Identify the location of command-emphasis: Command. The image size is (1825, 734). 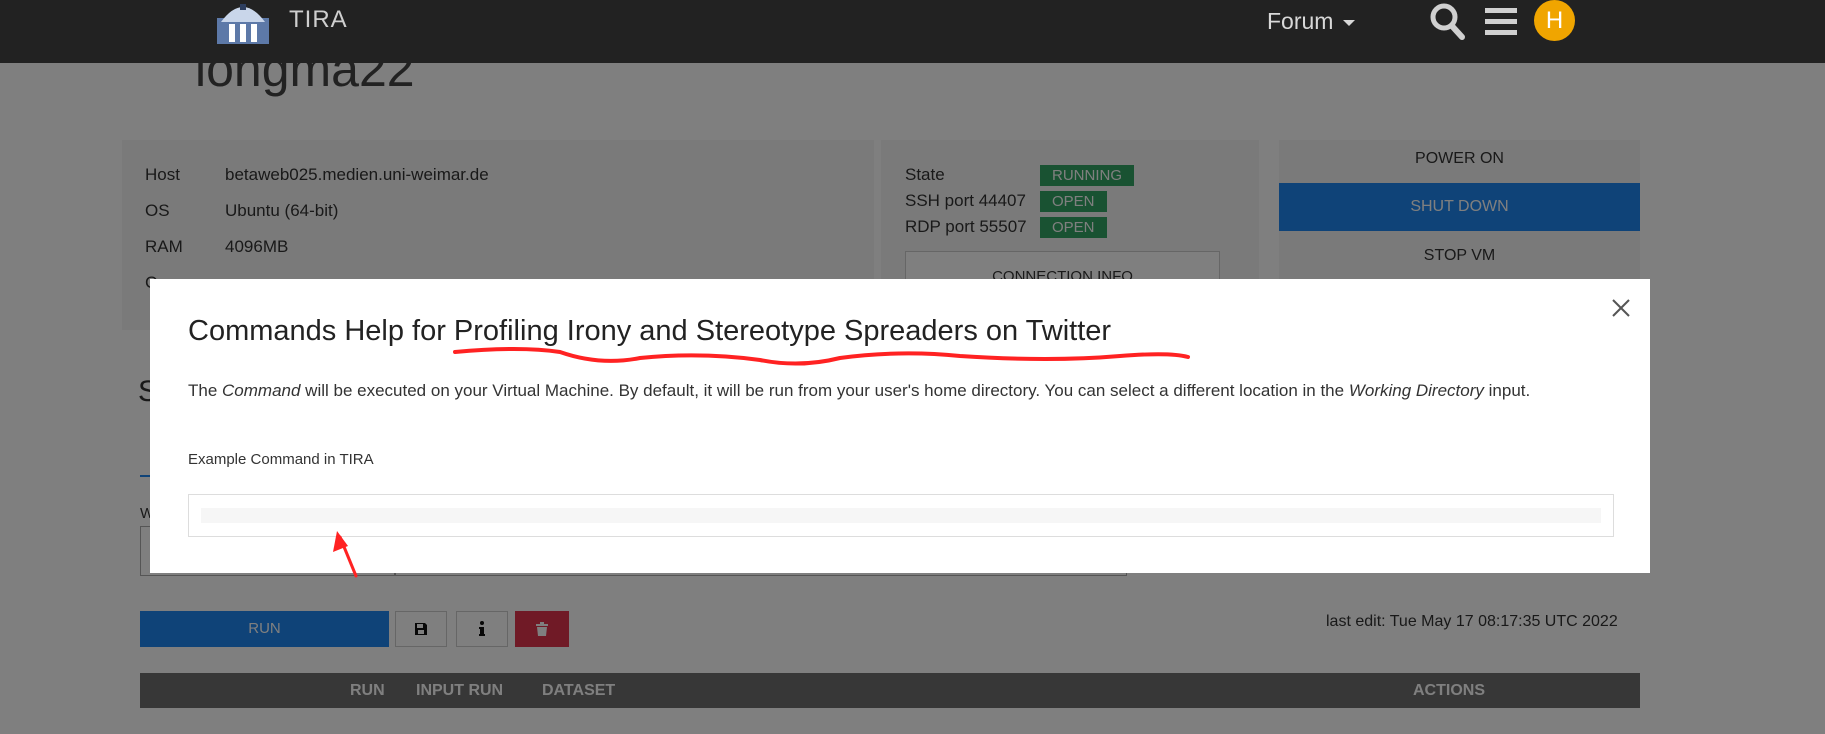
(261, 390).